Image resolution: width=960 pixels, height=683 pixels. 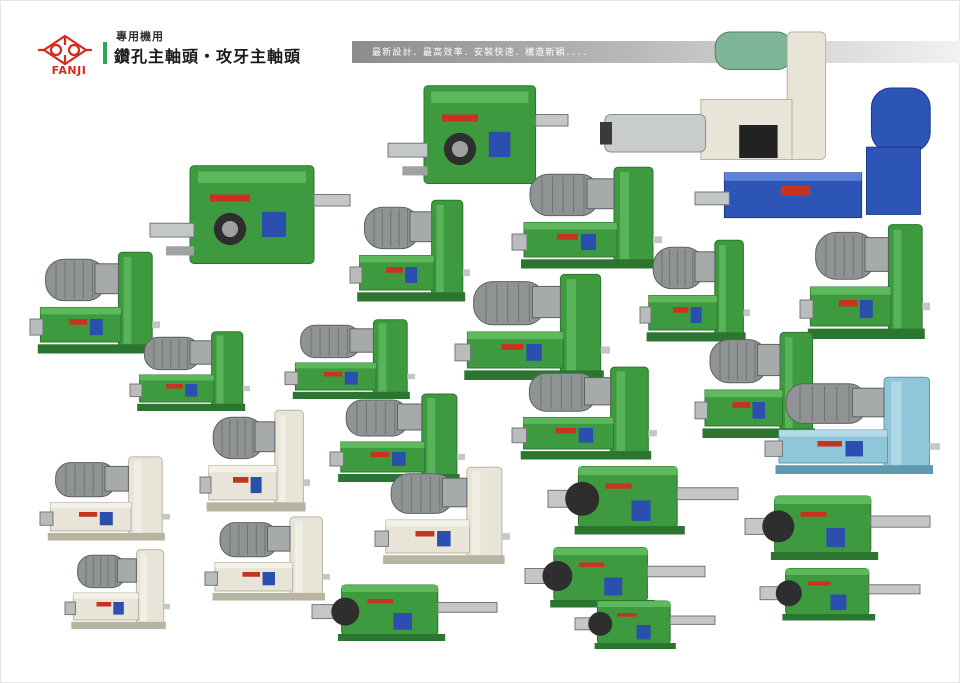 What do you see at coordinates (713, 95) in the screenshot?
I see `servo-spindle-head` at bounding box center [713, 95].